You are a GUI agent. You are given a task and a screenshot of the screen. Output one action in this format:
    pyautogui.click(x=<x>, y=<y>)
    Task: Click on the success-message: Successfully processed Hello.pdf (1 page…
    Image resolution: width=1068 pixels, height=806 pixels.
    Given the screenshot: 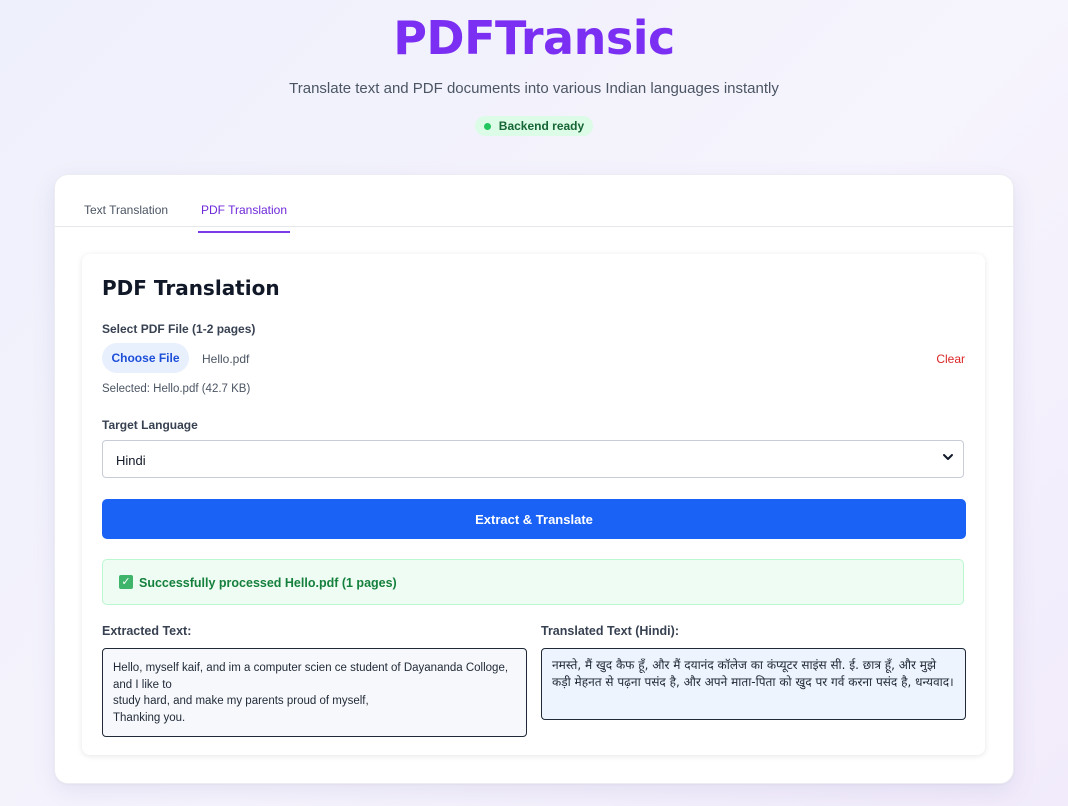 What is the action you would take?
    pyautogui.click(x=268, y=583)
    